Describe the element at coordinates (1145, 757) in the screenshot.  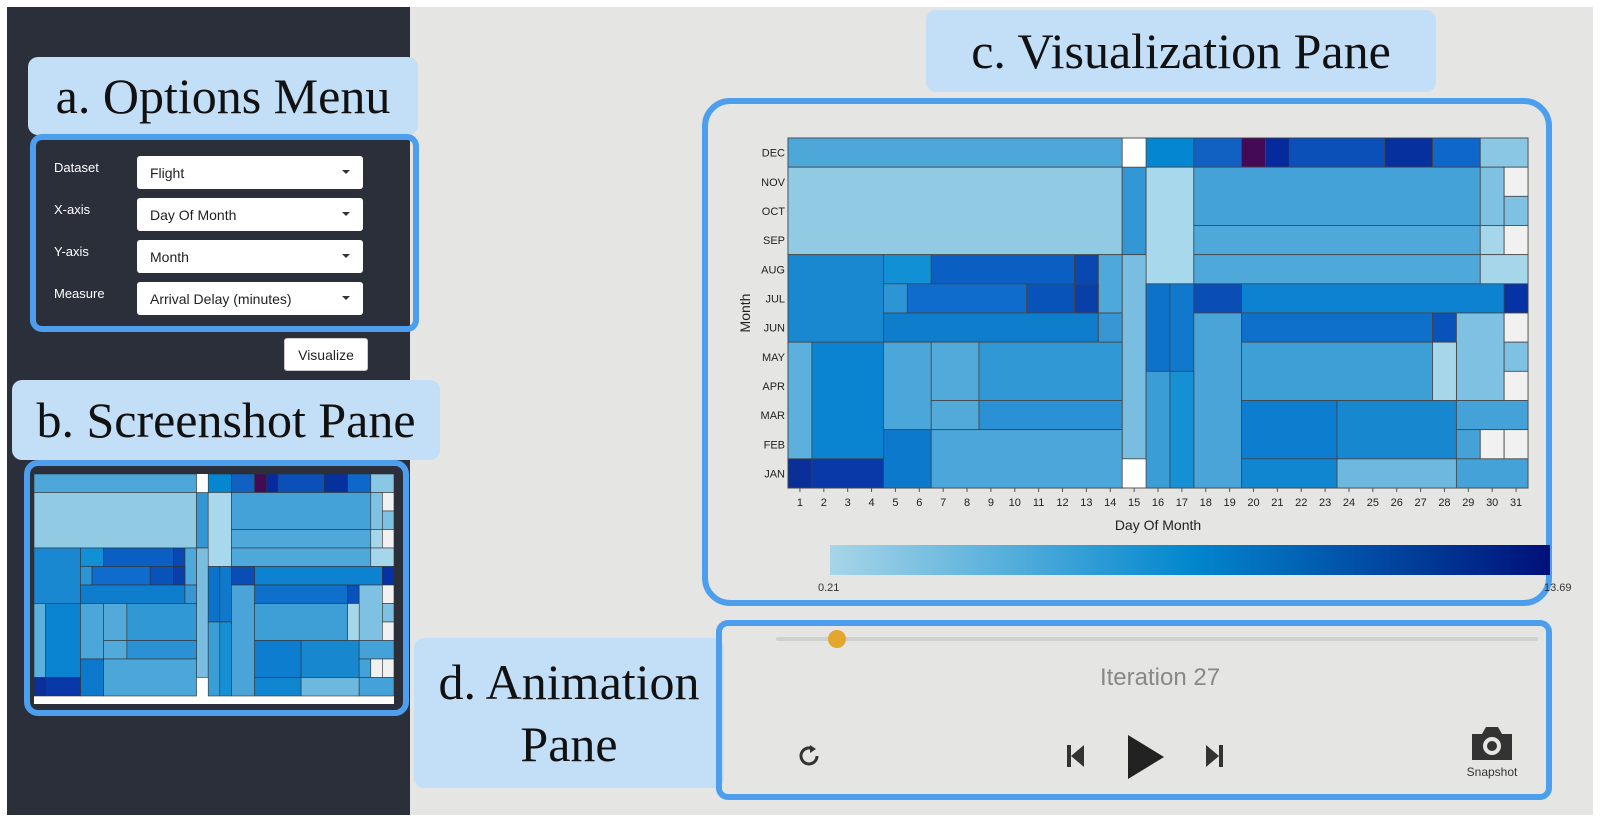
I see `play-icon` at that location.